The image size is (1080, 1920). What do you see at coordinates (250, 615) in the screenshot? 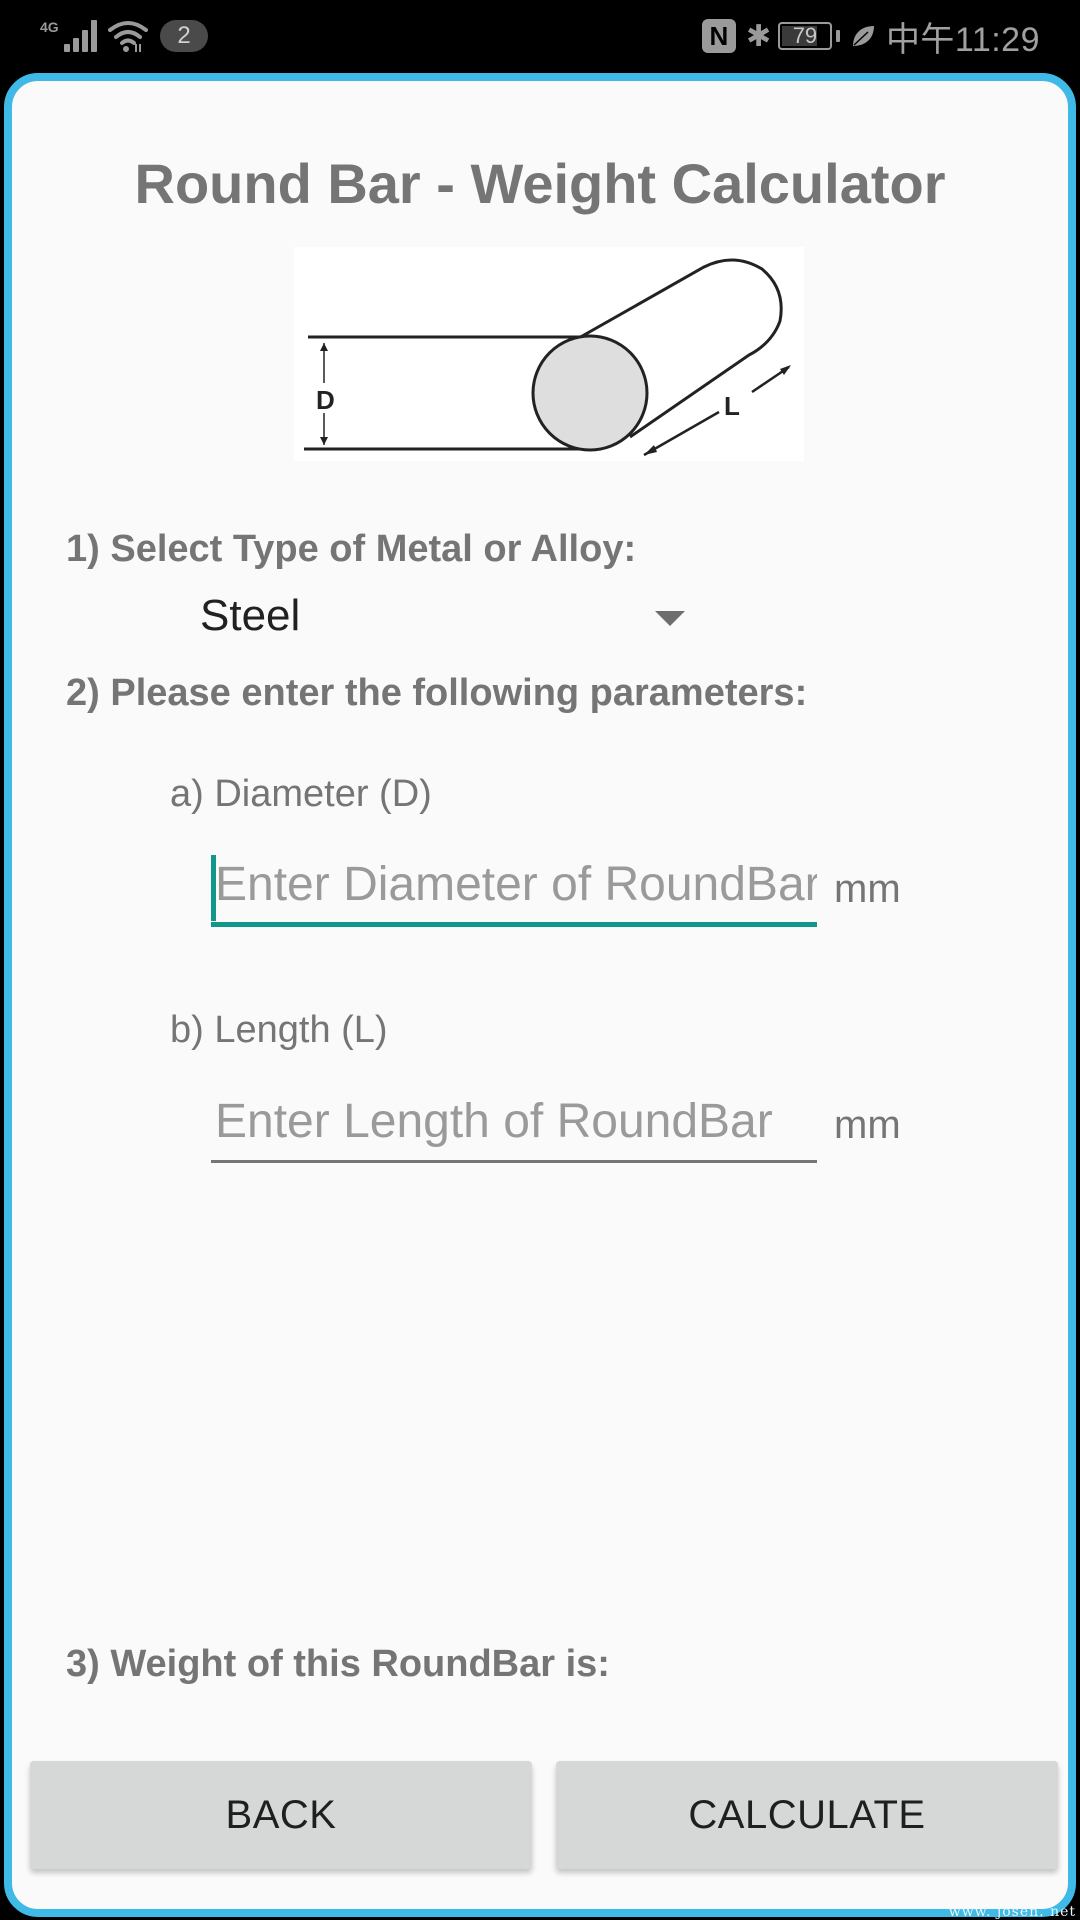
I see `metal-type-selected: Steel` at bounding box center [250, 615].